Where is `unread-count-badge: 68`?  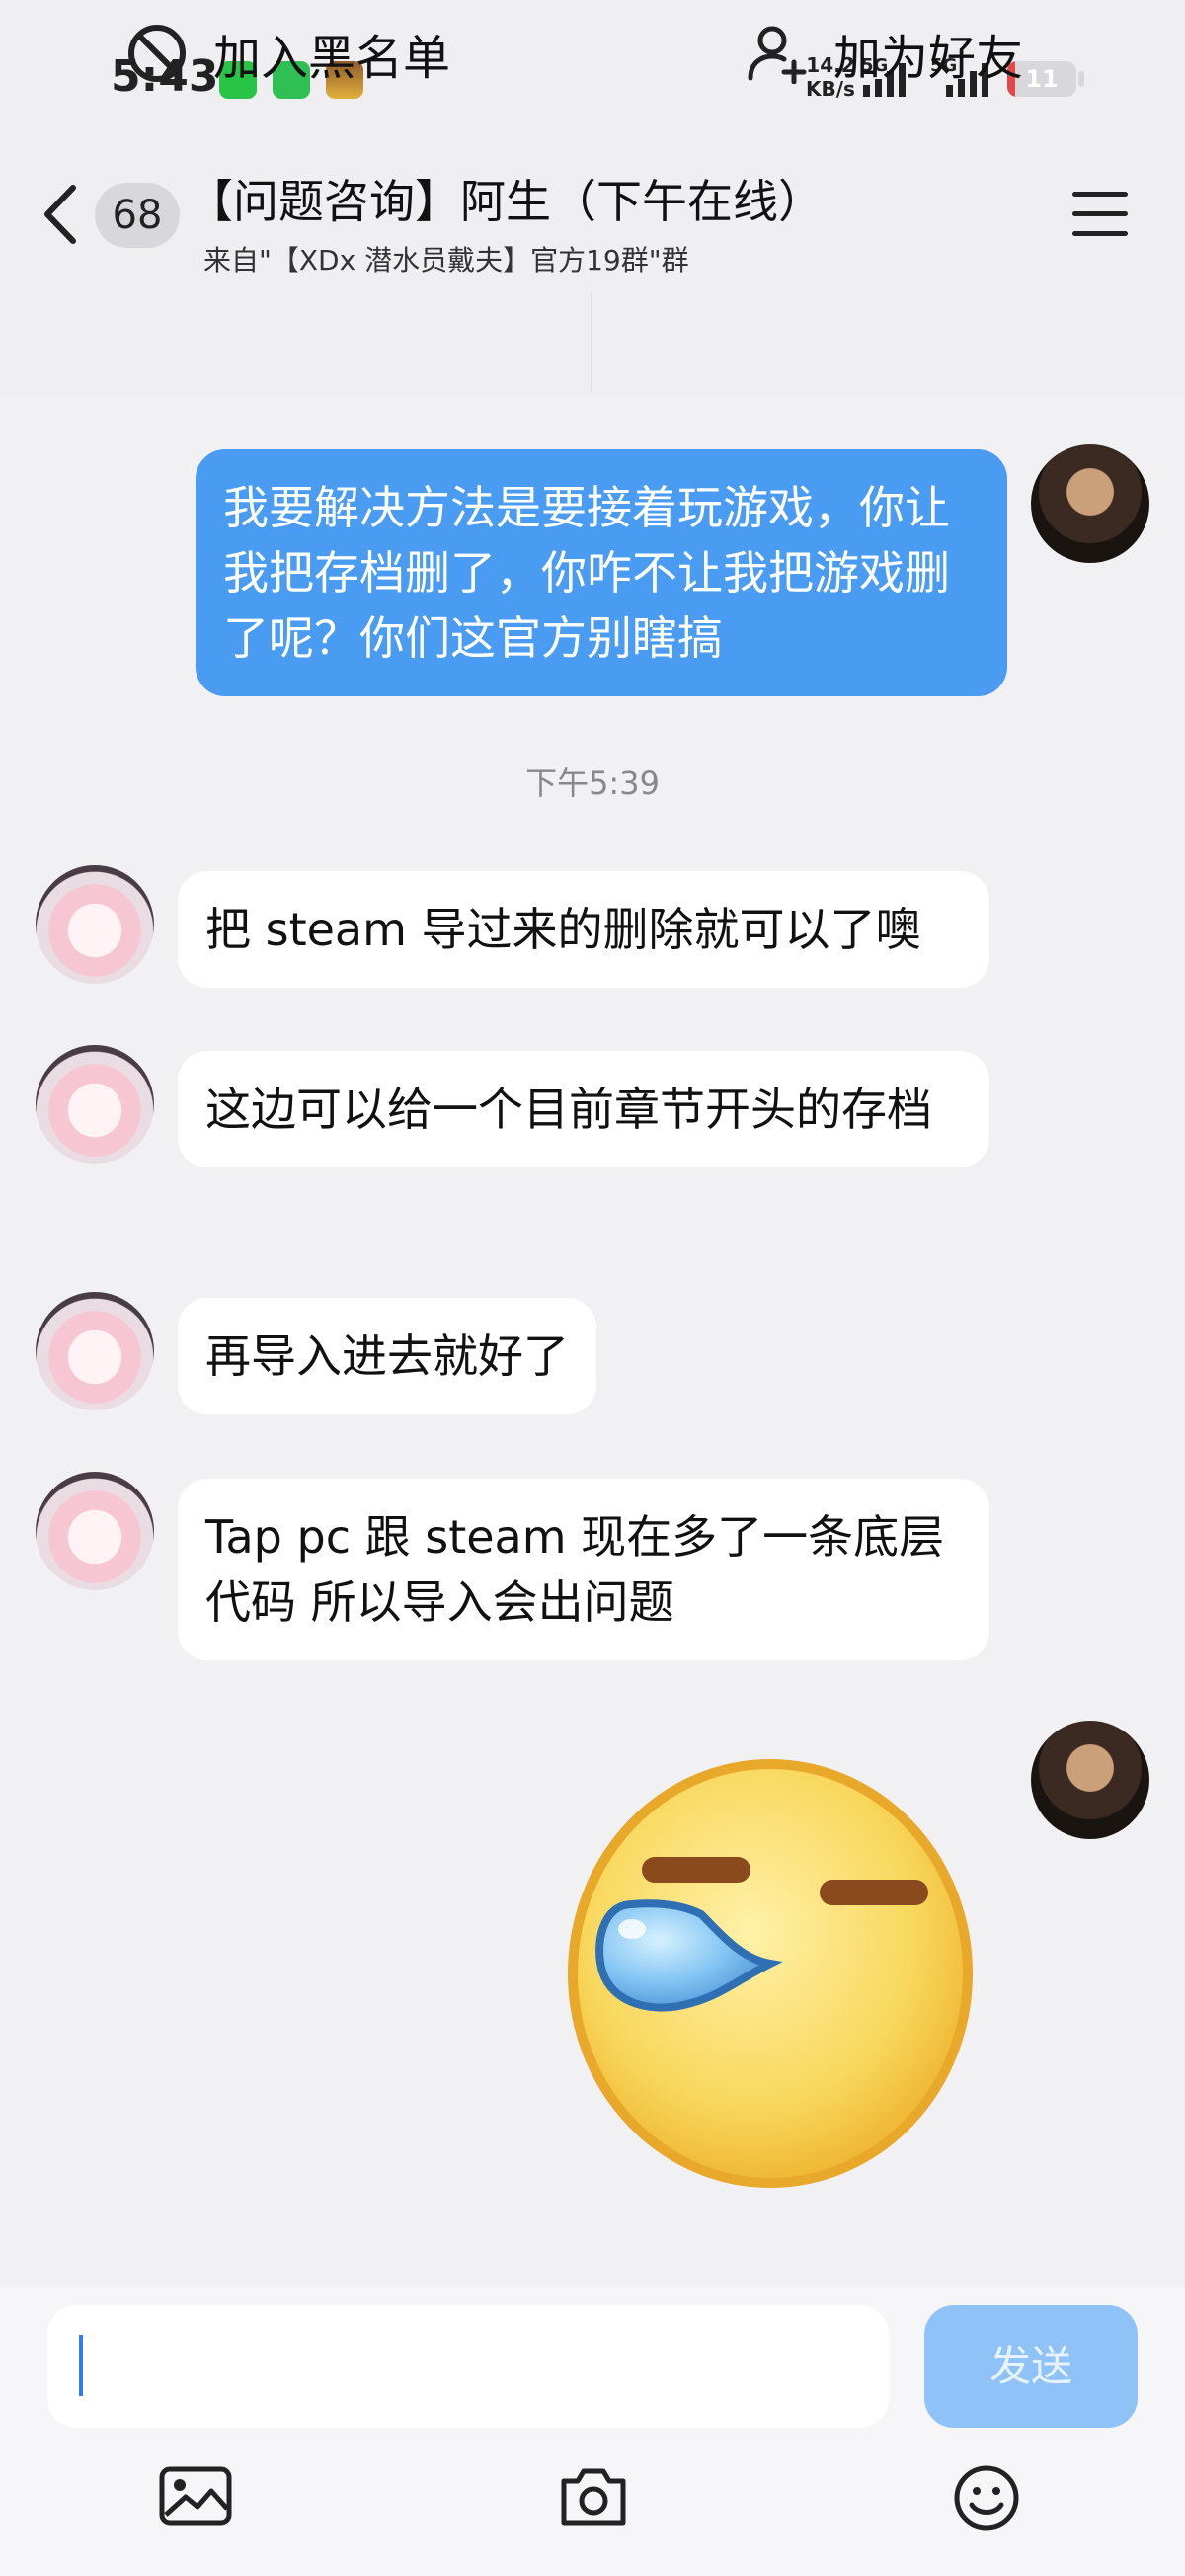 unread-count-badge: 68 is located at coordinates (138, 215).